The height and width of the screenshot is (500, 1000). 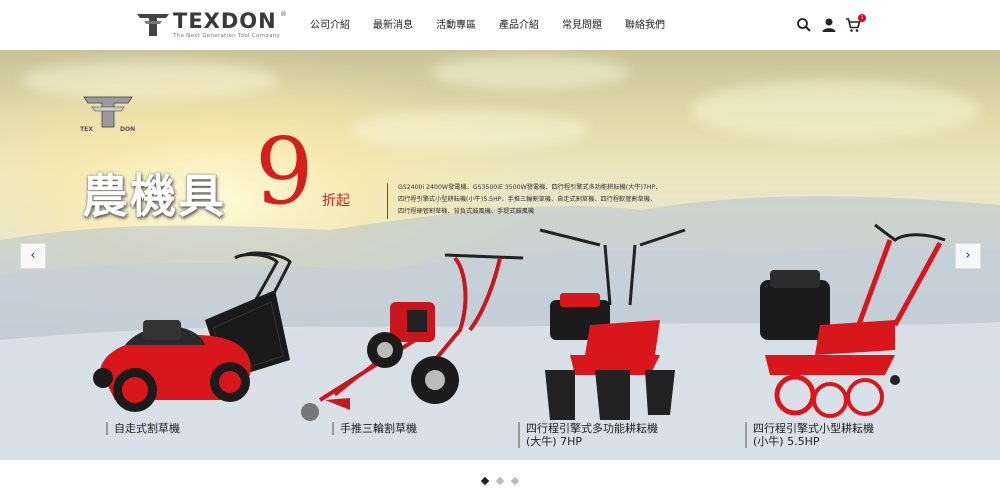 What do you see at coordinates (588, 435) in the screenshot?
I see `product-label-large-tiller: 四行程引擎式多功能耕耘機 (大牛) 7HP` at bounding box center [588, 435].